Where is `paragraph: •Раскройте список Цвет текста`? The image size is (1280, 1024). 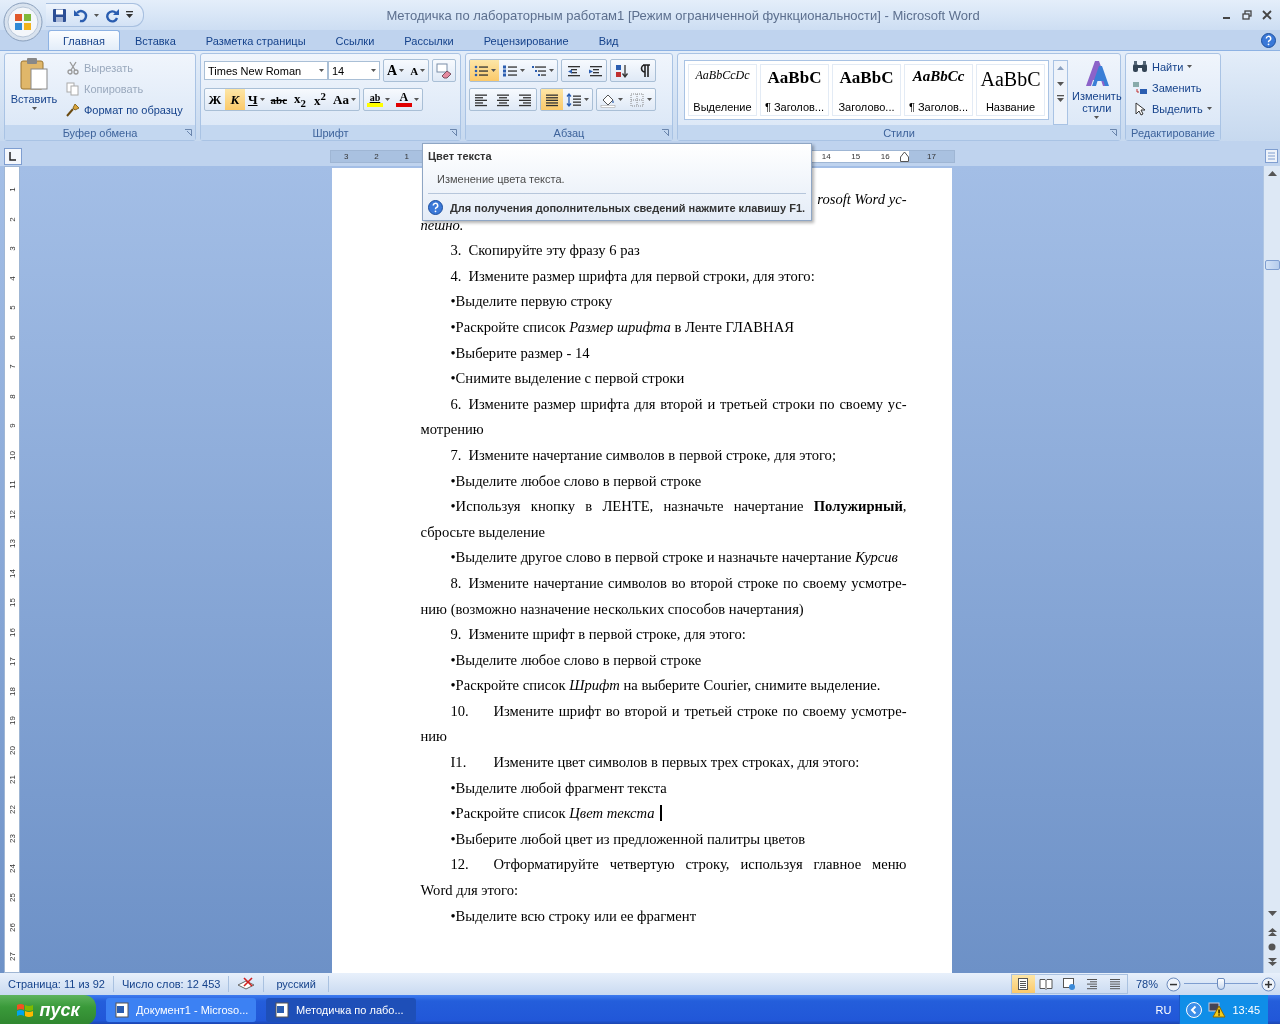
paragraph: •Раскройте список Цвет текста is located at coordinates (663, 814).